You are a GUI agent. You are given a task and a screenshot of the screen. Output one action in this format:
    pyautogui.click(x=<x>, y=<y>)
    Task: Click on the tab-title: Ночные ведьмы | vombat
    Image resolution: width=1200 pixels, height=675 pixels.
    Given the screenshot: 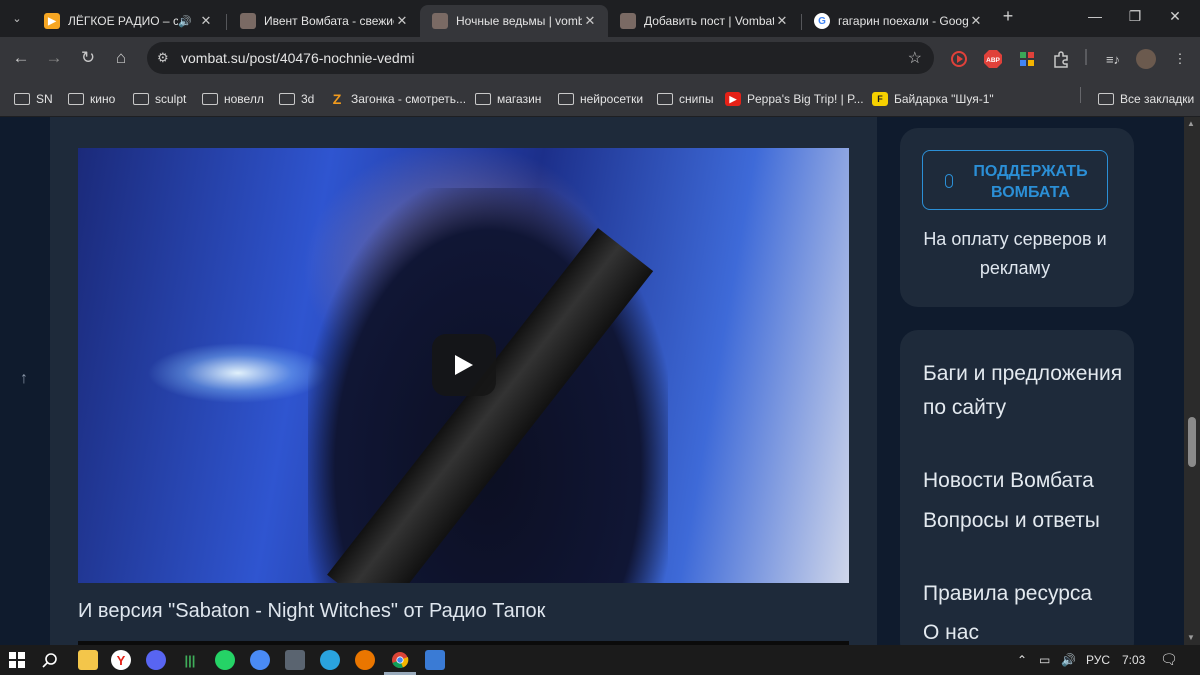 What is the action you would take?
    pyautogui.click(x=519, y=21)
    